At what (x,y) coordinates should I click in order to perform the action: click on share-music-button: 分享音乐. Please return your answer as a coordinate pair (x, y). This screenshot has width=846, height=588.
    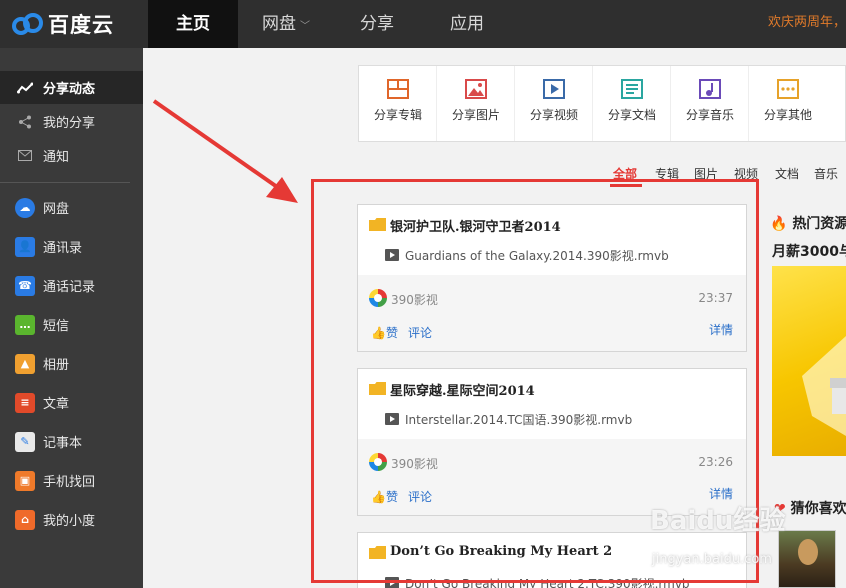
    Looking at the image, I should click on (710, 103).